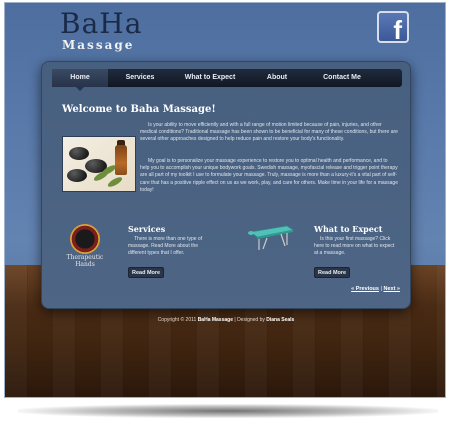 The height and width of the screenshot is (430, 450). I want to click on nav-home: Home, so click(80, 80).